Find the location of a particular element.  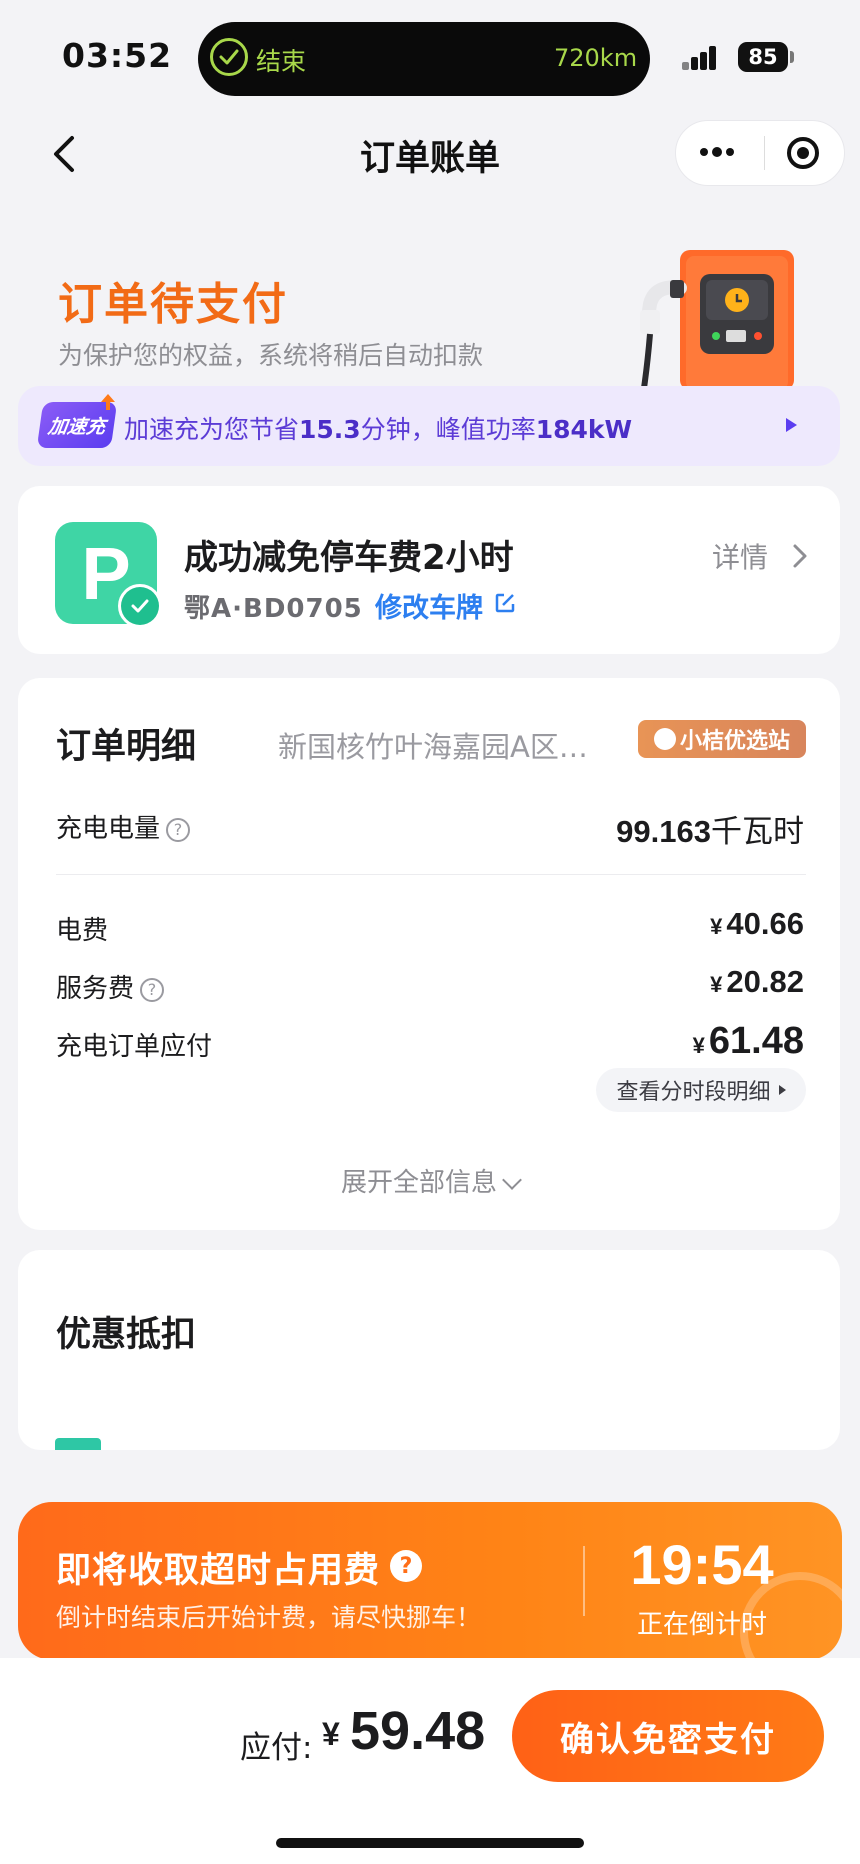

parking-title: 成功减免停车费2小时 is located at coordinates (349, 558).